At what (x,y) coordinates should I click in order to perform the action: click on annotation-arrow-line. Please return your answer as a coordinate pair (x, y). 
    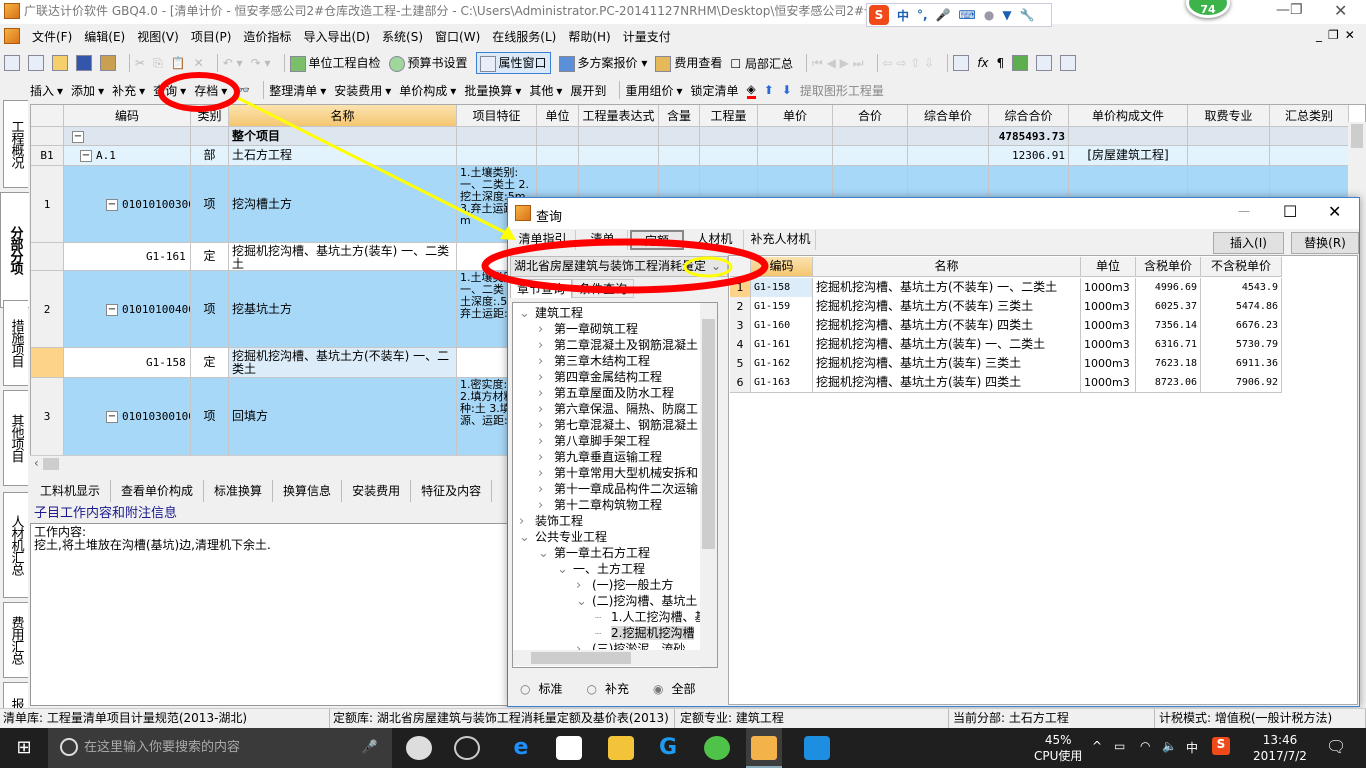
    Looking at the image, I should click on (375, 167).